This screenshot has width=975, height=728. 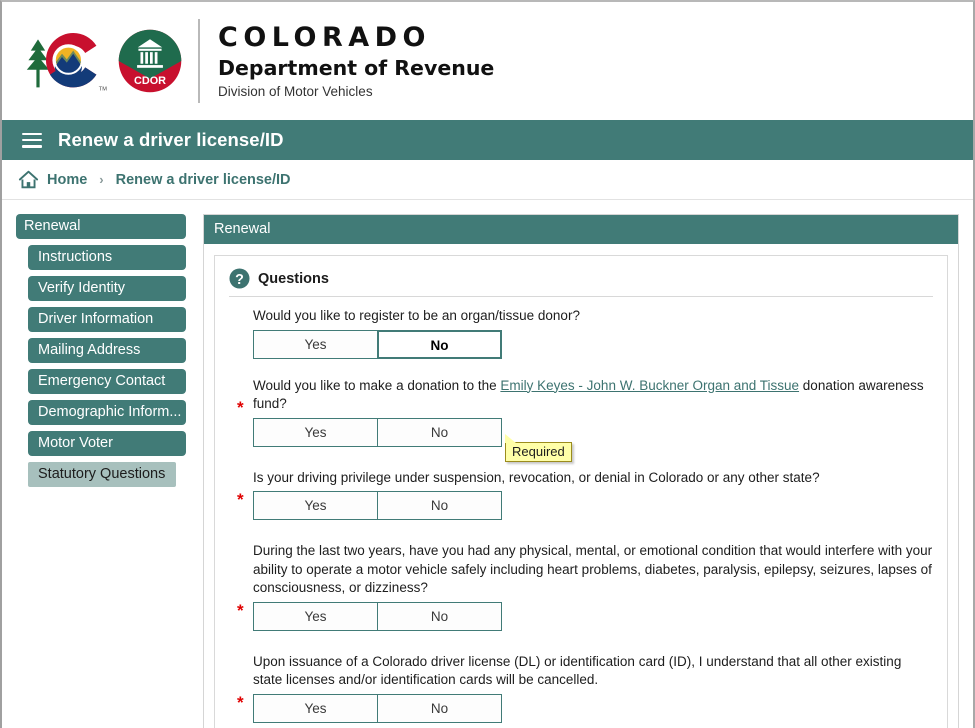 I want to click on required-tooltip: Required, so click(x=538, y=447).